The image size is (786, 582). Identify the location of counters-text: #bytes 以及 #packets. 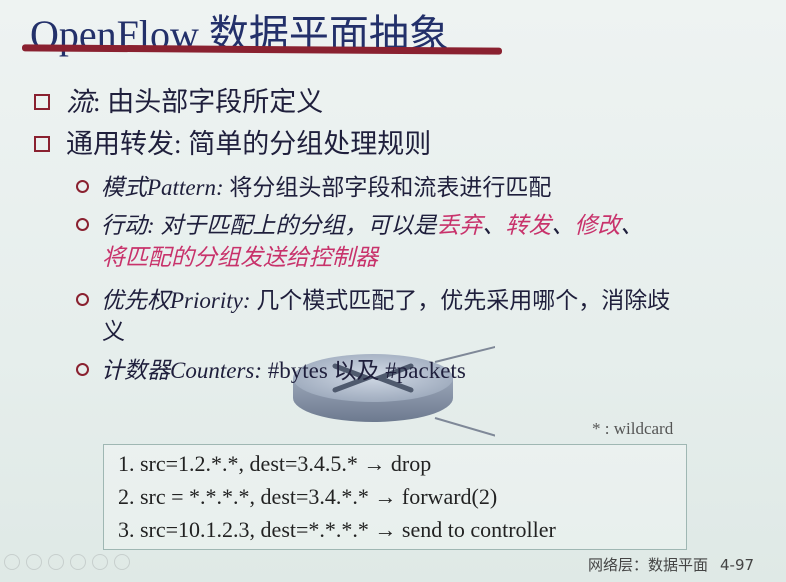
(364, 370).